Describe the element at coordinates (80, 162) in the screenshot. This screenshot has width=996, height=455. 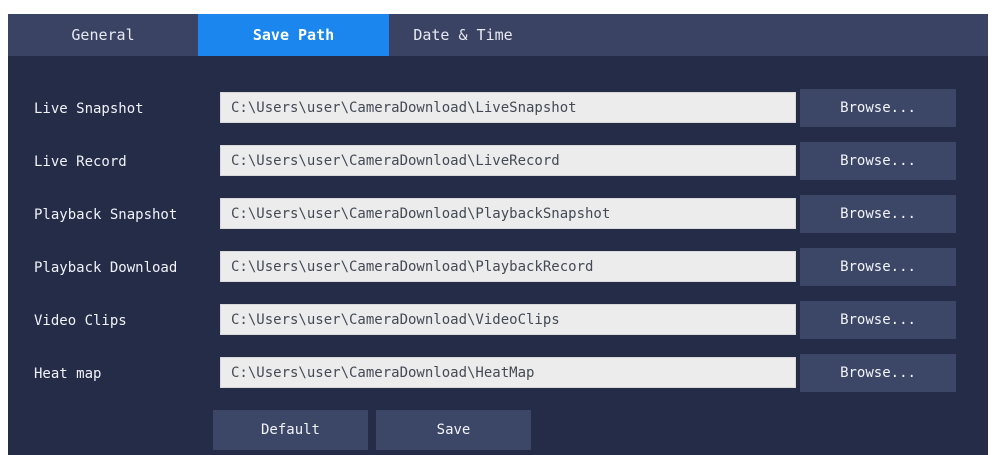
I see `live-record-label: Live Record` at that location.